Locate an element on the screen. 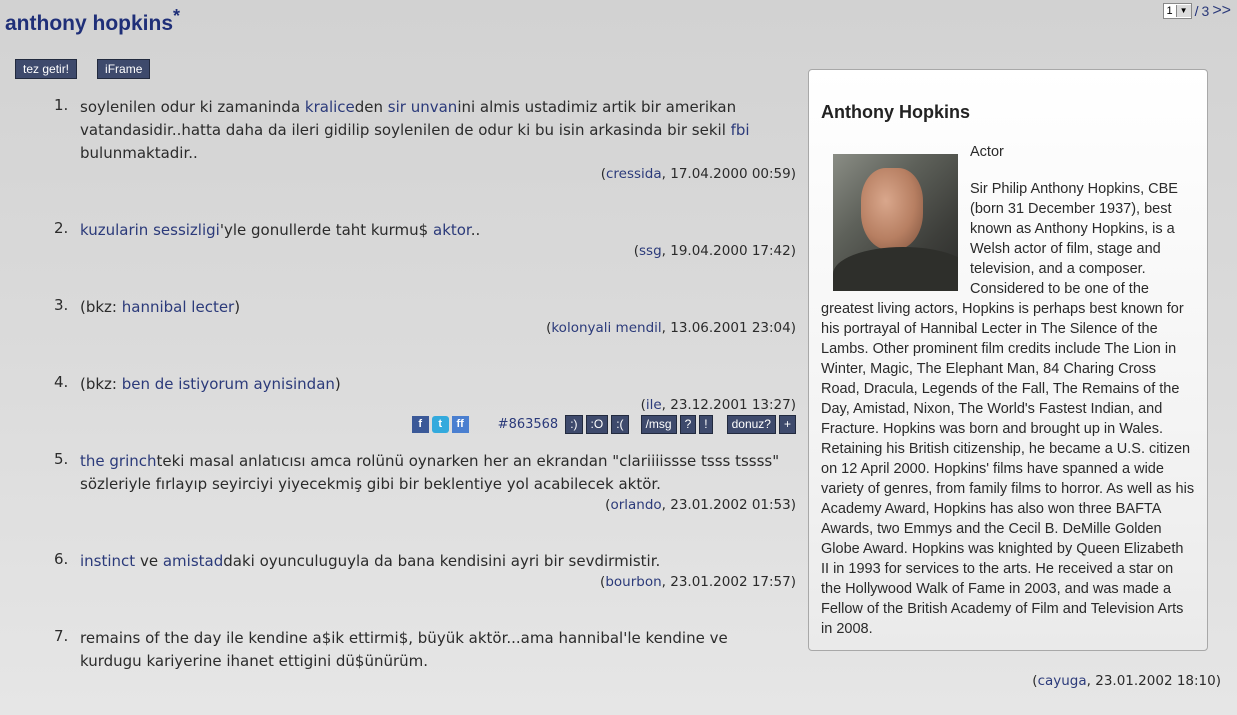  top-buttons: tez getir! iFrame is located at coordinates (83, 69).